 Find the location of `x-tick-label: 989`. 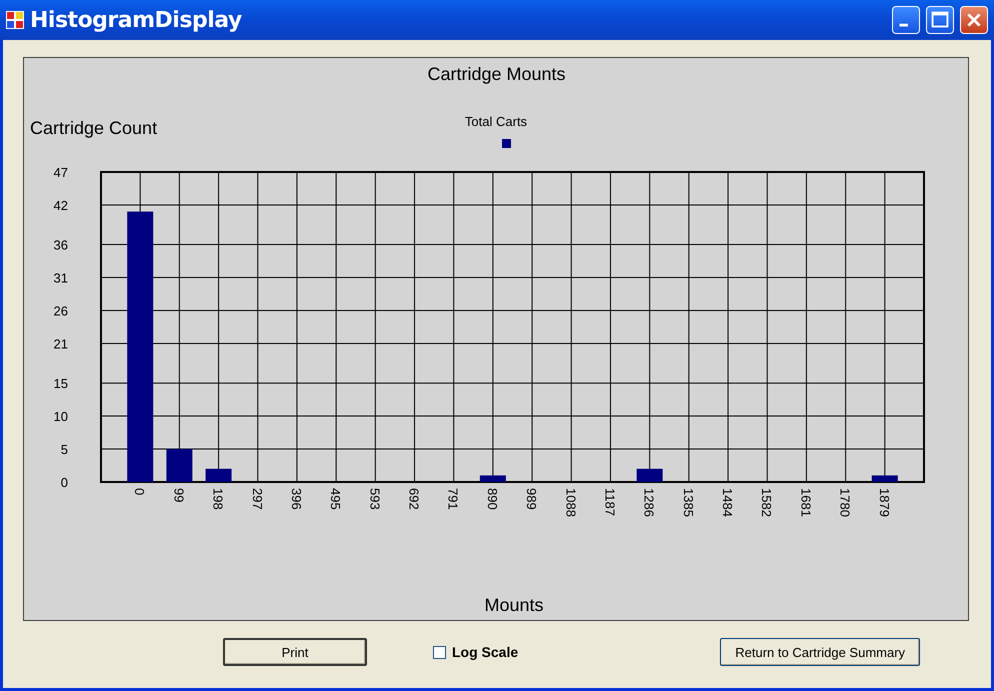

x-tick-label: 989 is located at coordinates (532, 499).